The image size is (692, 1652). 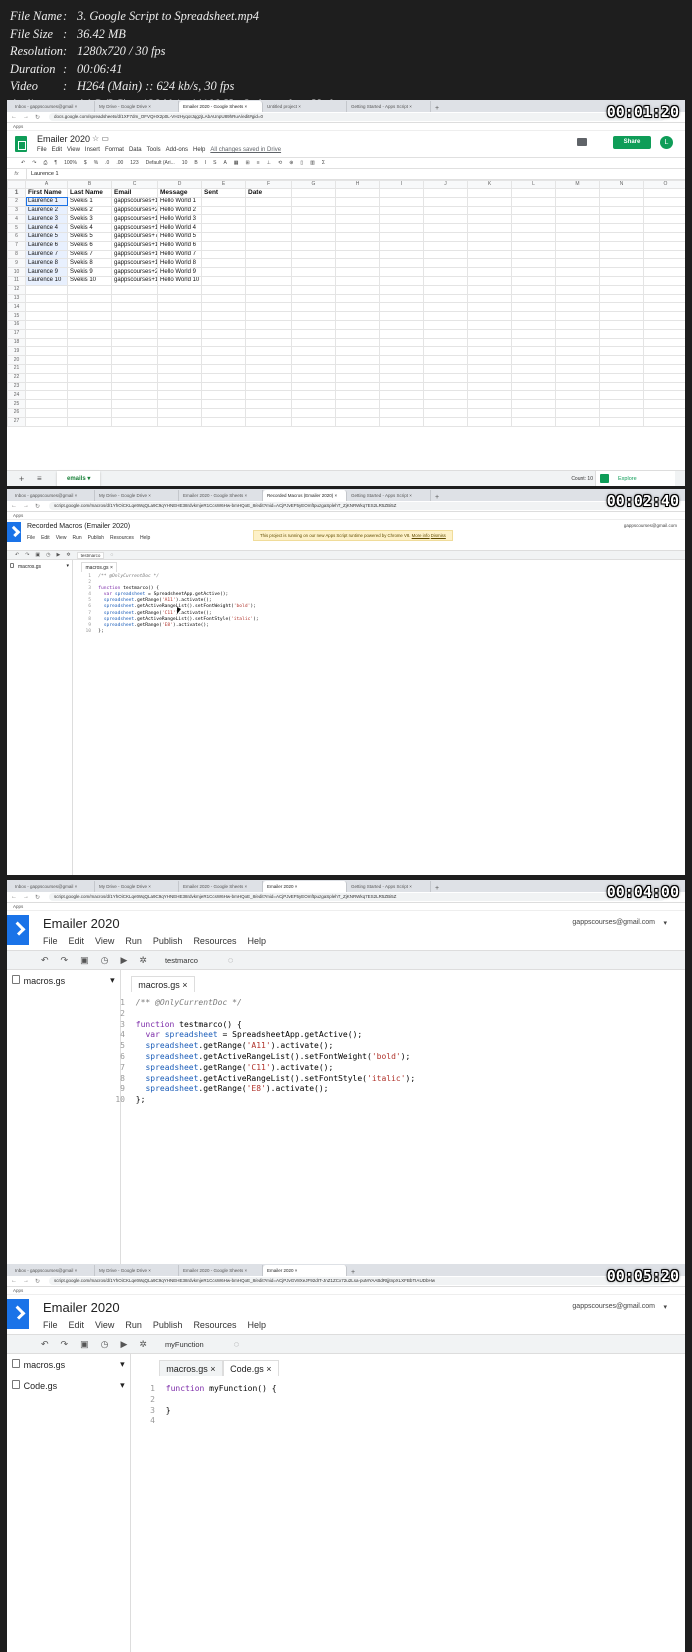 What do you see at coordinates (179, 254) in the screenshot?
I see `cell: Hello World 7` at bounding box center [179, 254].